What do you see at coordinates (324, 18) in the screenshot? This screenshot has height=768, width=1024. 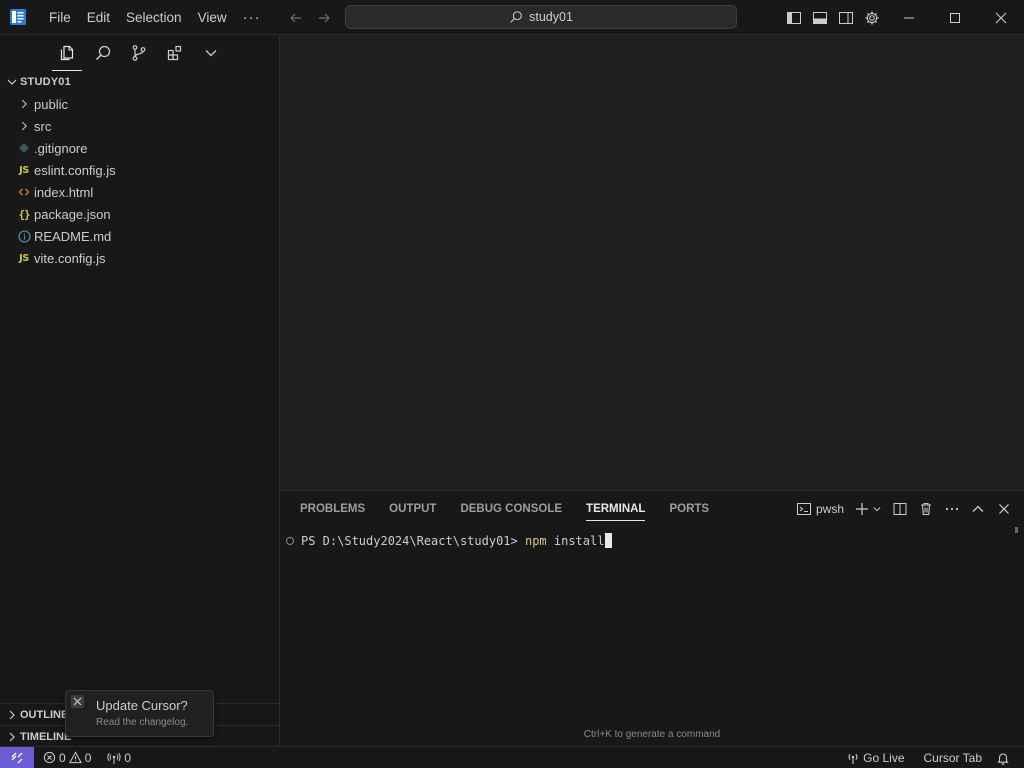 I see `forward-arrow-icon` at bounding box center [324, 18].